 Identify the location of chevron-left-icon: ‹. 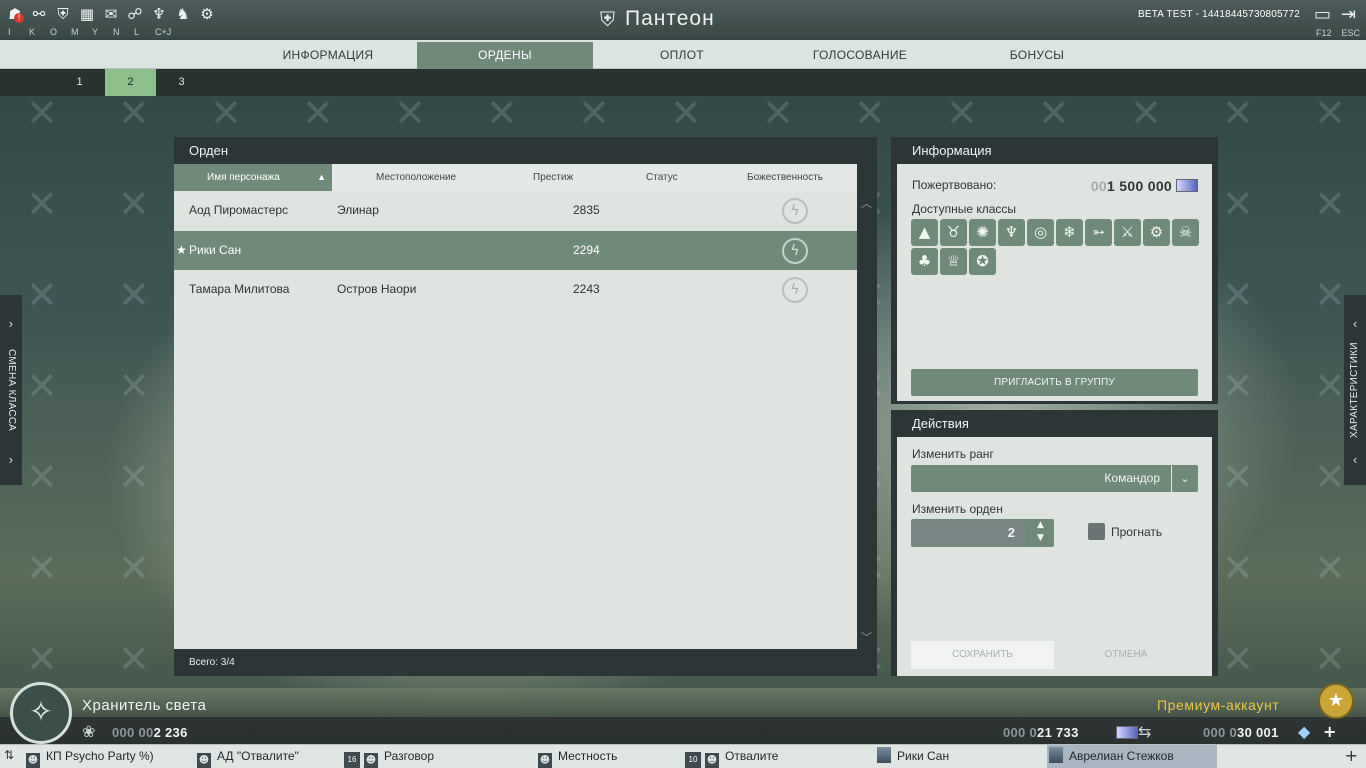
(1355, 460).